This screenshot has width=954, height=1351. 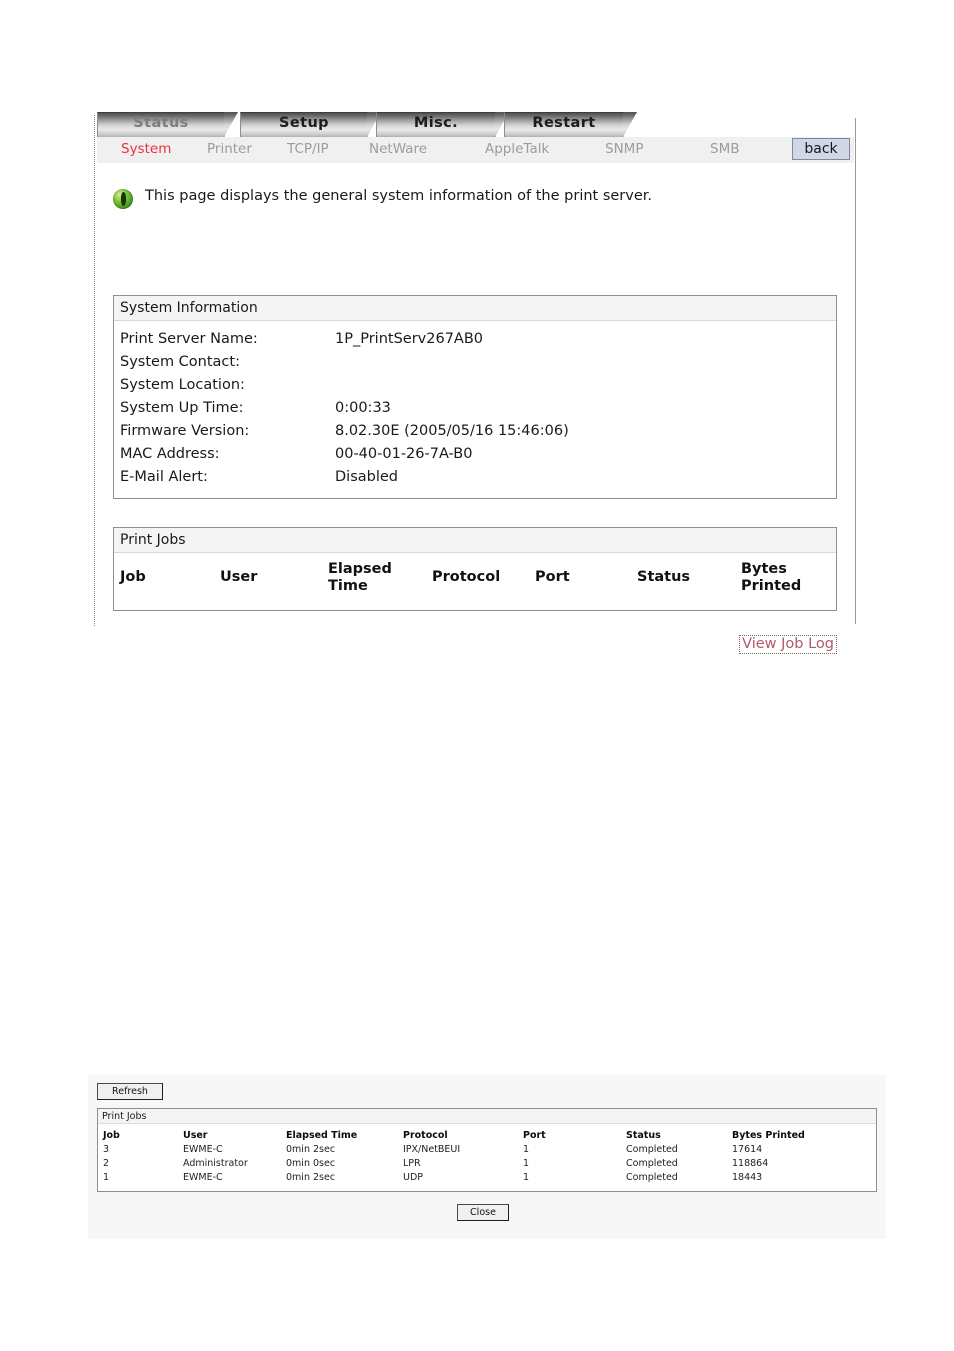 What do you see at coordinates (398, 149) in the screenshot?
I see `sub-nav-item-netware: NetWare` at bounding box center [398, 149].